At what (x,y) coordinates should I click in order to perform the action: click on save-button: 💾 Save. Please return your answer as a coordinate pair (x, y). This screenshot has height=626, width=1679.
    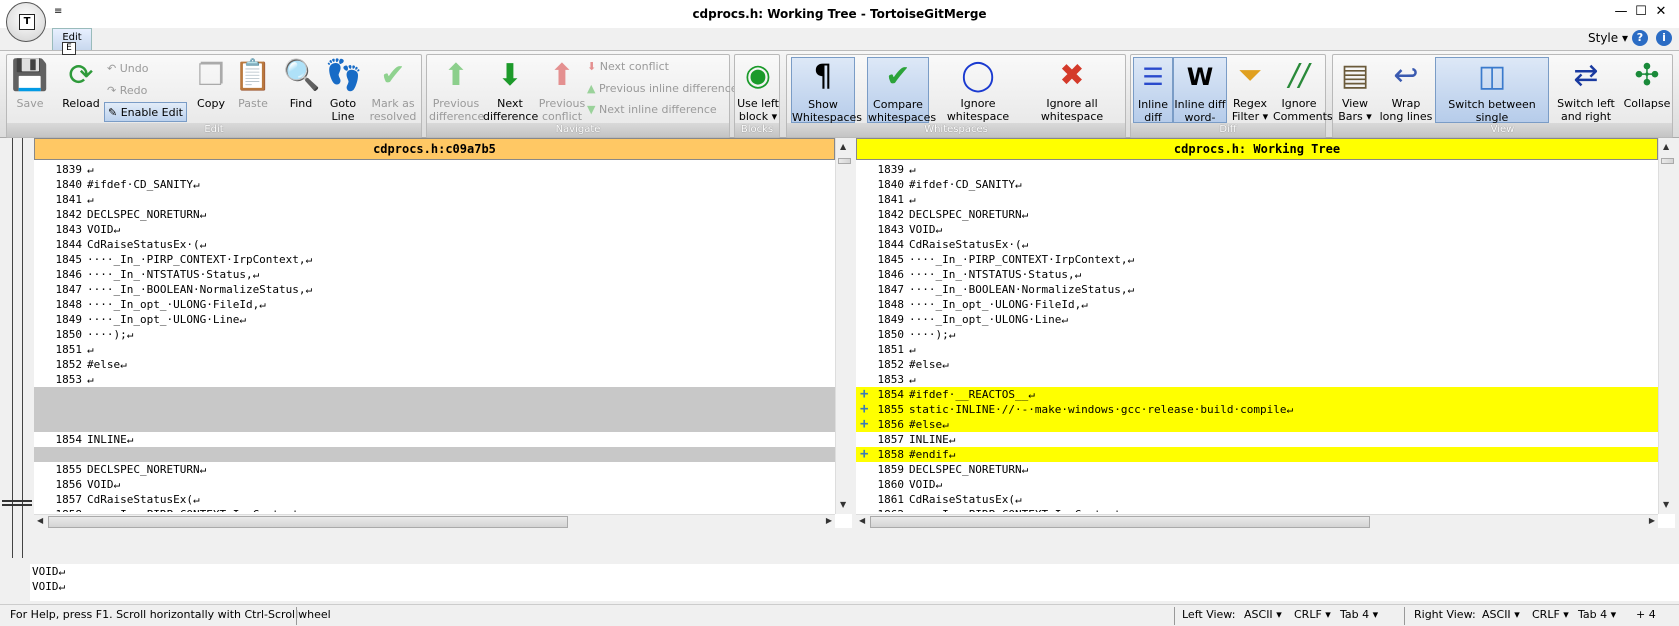
    Looking at the image, I should click on (30, 90).